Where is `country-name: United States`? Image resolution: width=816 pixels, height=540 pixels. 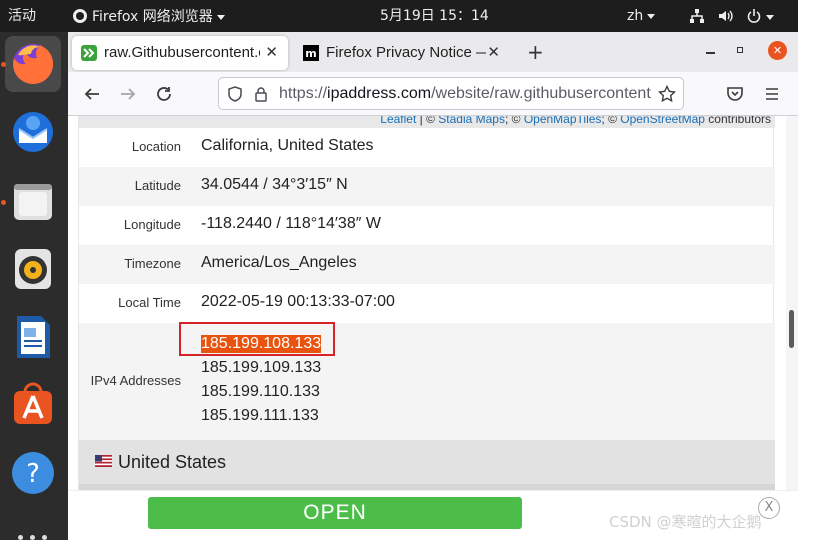 country-name: United States is located at coordinates (172, 462).